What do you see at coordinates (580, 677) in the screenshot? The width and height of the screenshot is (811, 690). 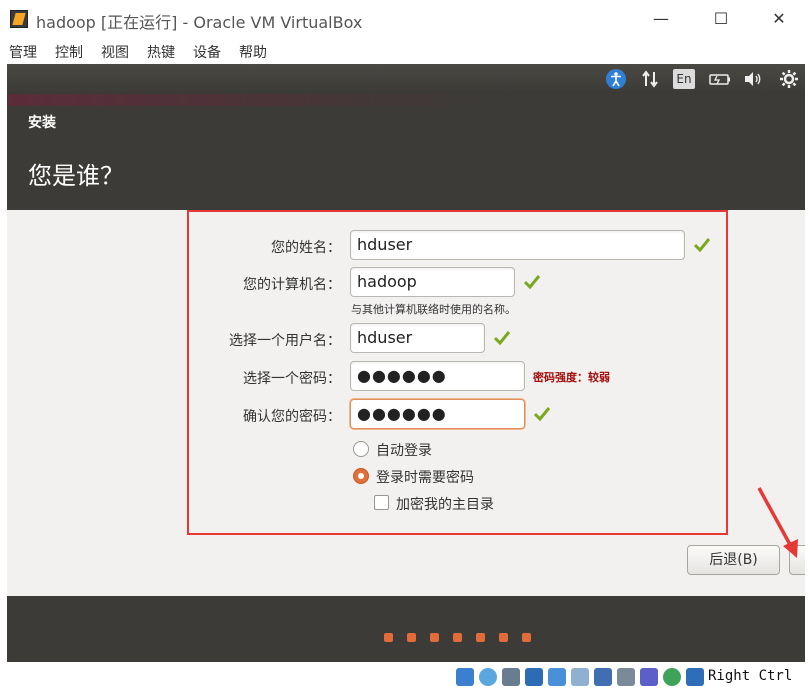 I see `shared-folders-icon` at bounding box center [580, 677].